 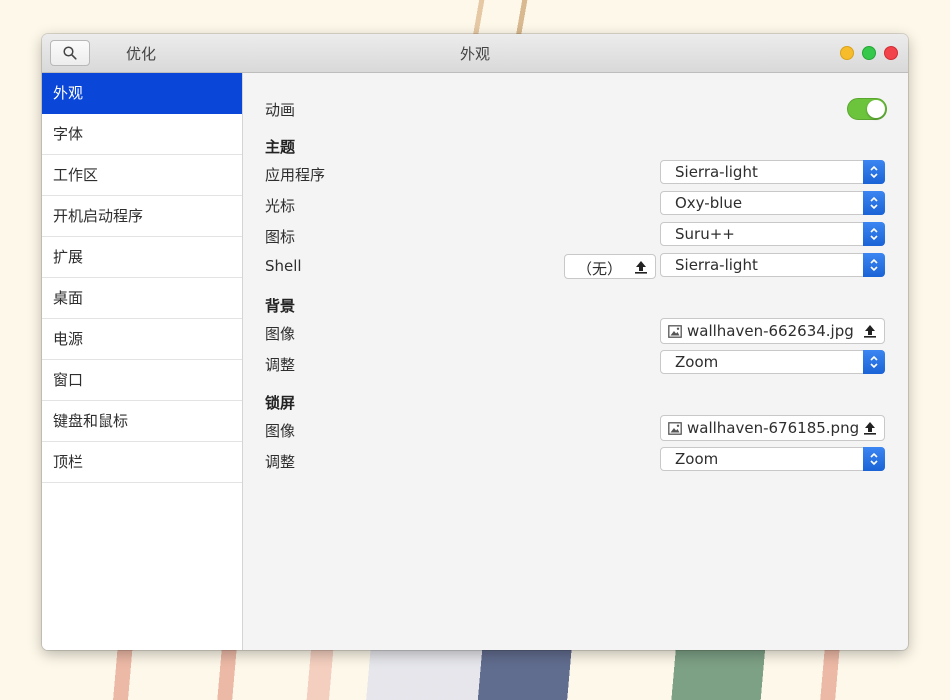 I want to click on select-value: Suru++, so click(x=705, y=234).